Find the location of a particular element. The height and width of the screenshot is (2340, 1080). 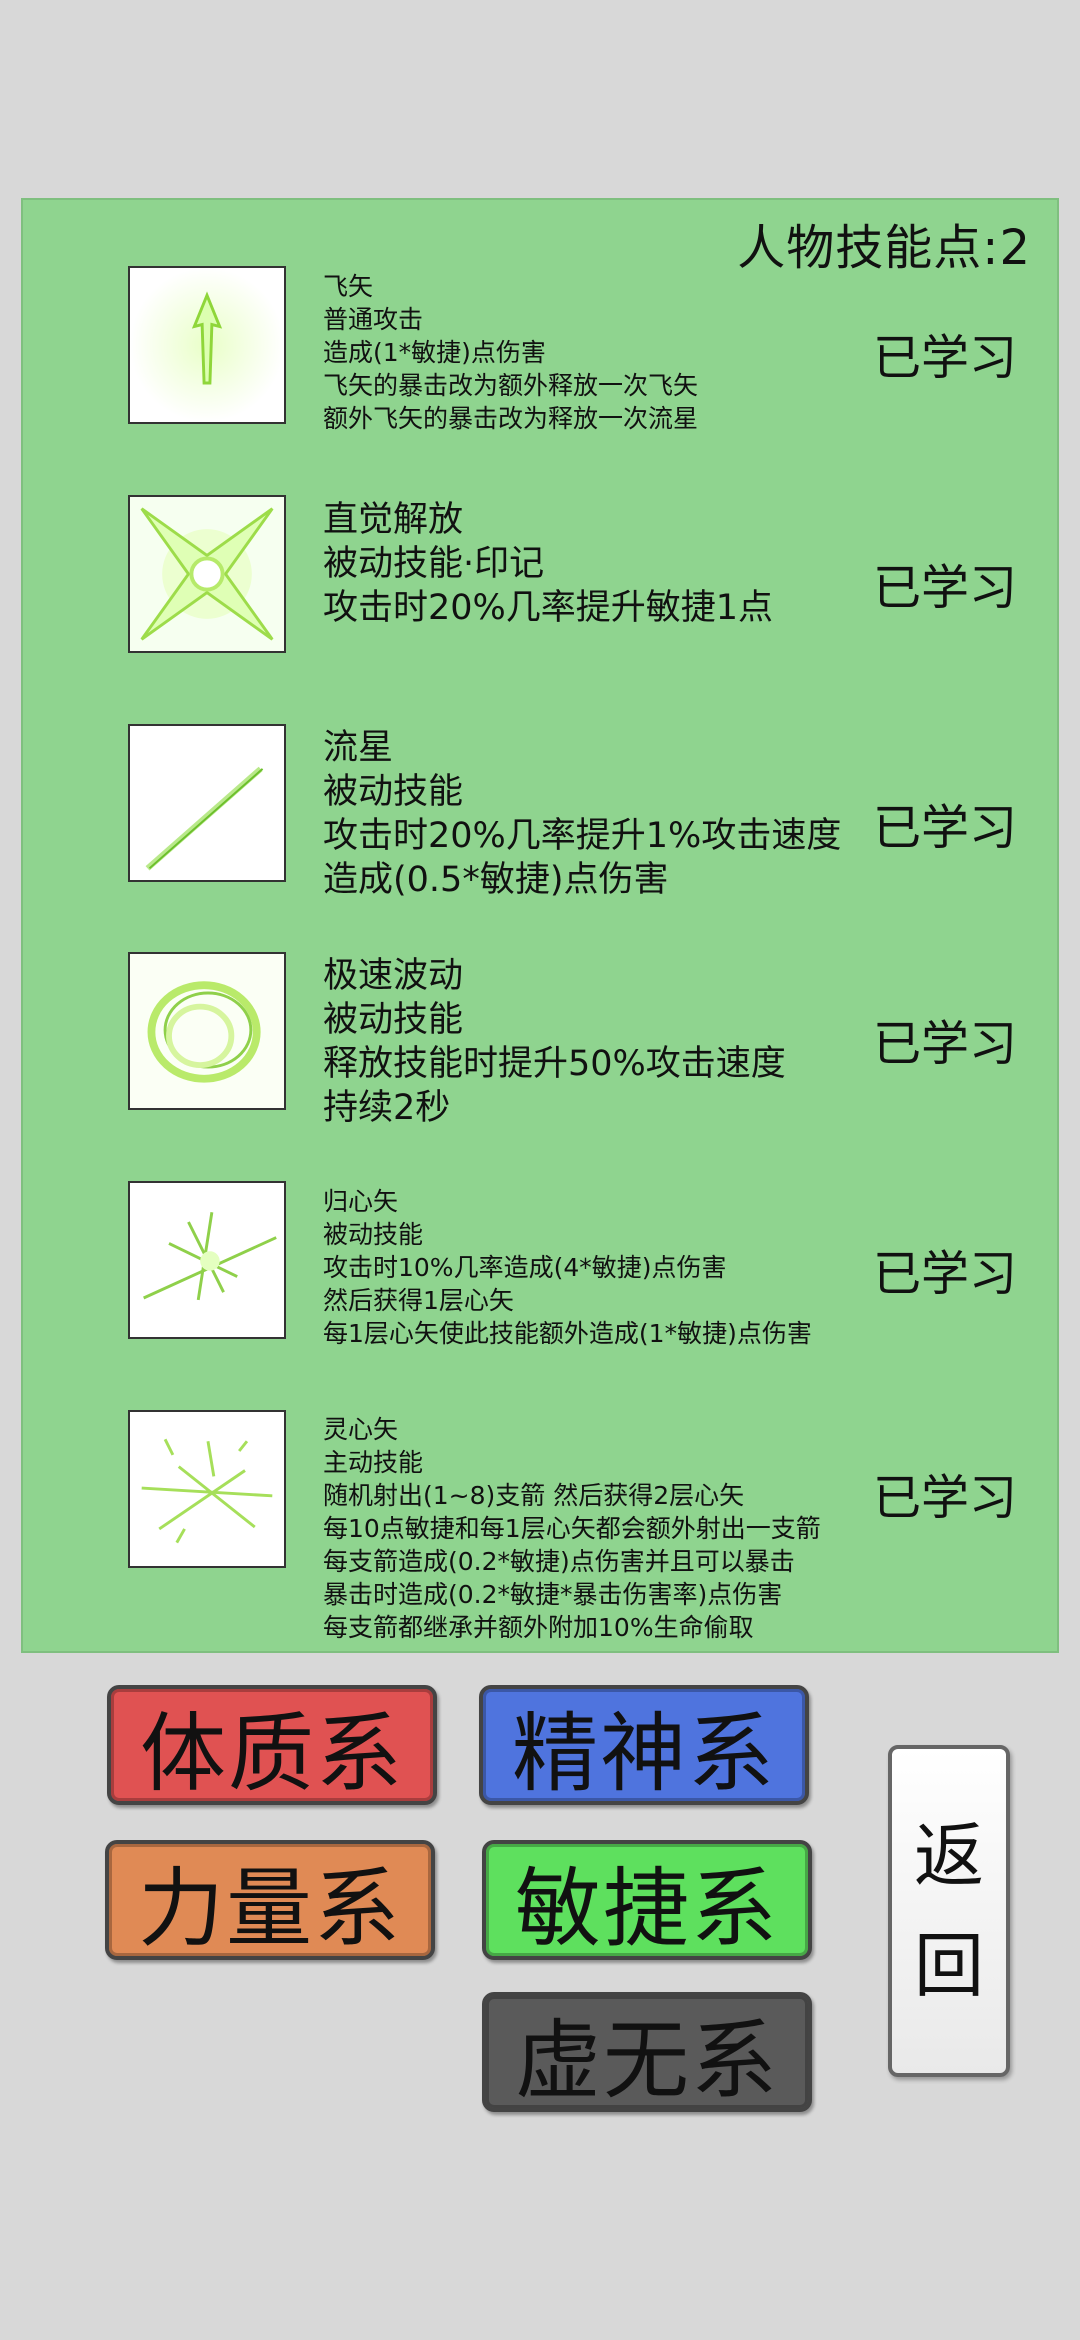

skill-type: 被动技能·印记 is located at coordinates (434, 564).